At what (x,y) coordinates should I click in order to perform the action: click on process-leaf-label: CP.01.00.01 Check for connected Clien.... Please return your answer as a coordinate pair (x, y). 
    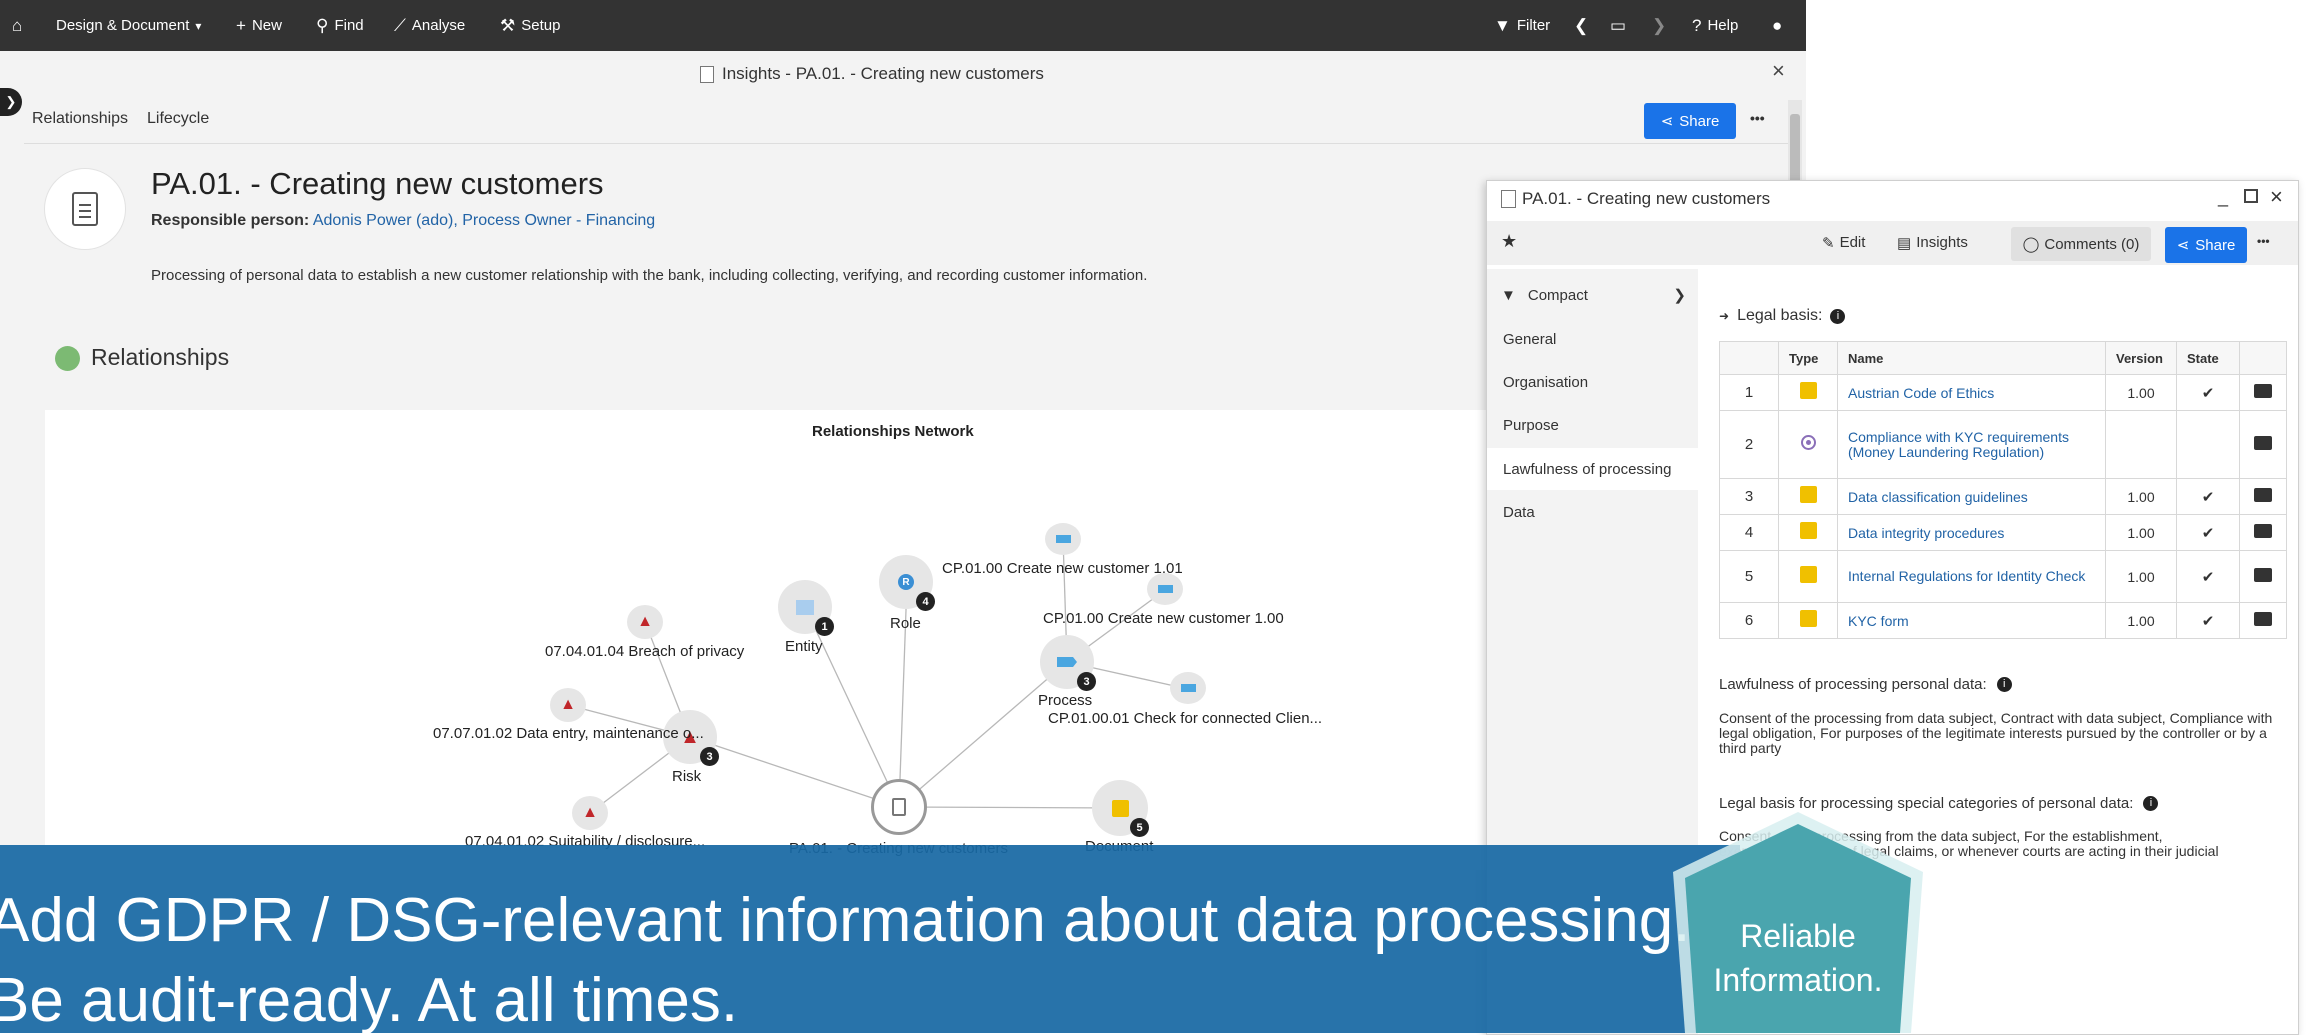
    Looking at the image, I should click on (1185, 718).